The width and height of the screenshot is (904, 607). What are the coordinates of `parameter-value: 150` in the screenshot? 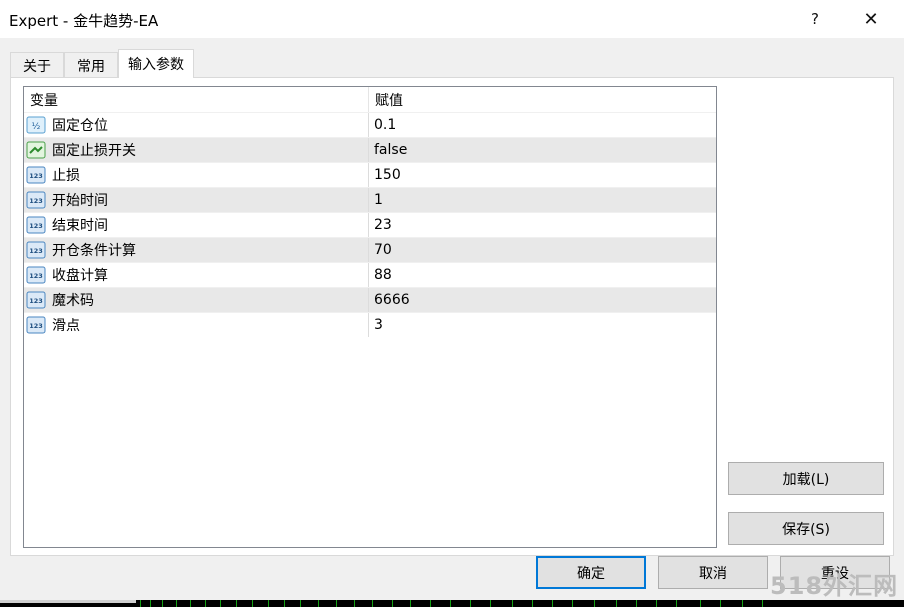 It's located at (542, 175).